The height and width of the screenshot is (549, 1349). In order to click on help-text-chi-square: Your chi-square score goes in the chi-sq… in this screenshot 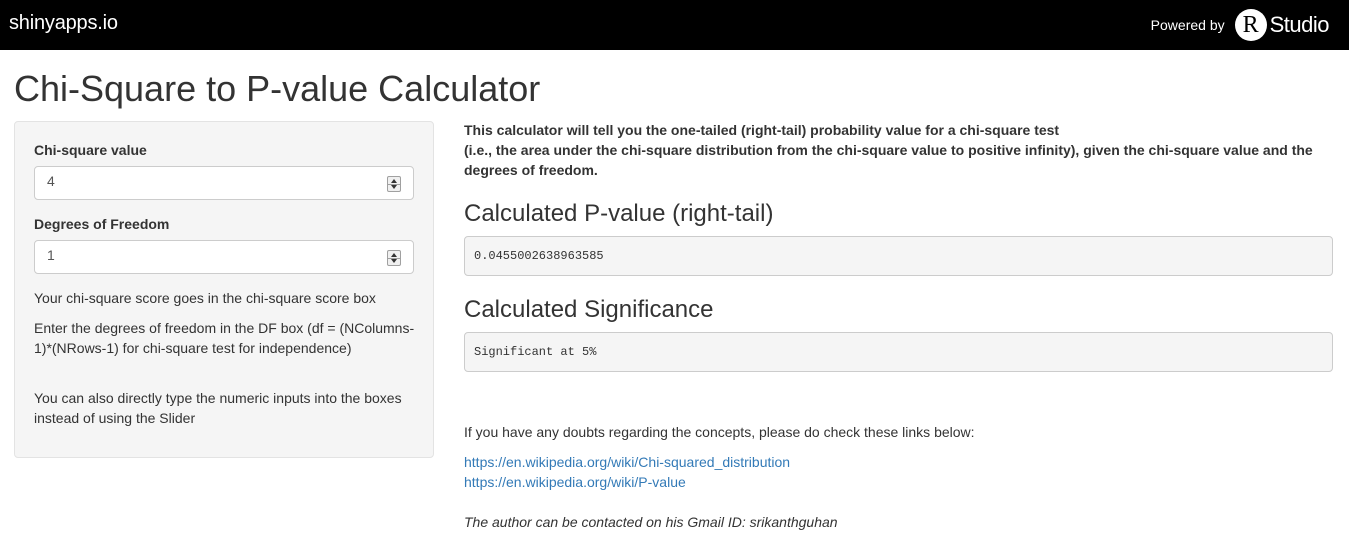, I will do `click(205, 298)`.